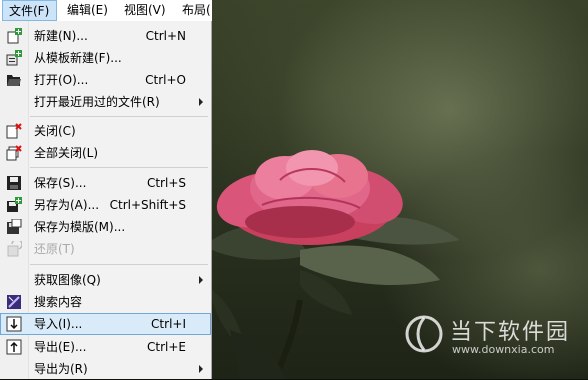 The width and height of the screenshot is (588, 380). I want to click on menu-item-label: 还原(T), so click(54, 249).